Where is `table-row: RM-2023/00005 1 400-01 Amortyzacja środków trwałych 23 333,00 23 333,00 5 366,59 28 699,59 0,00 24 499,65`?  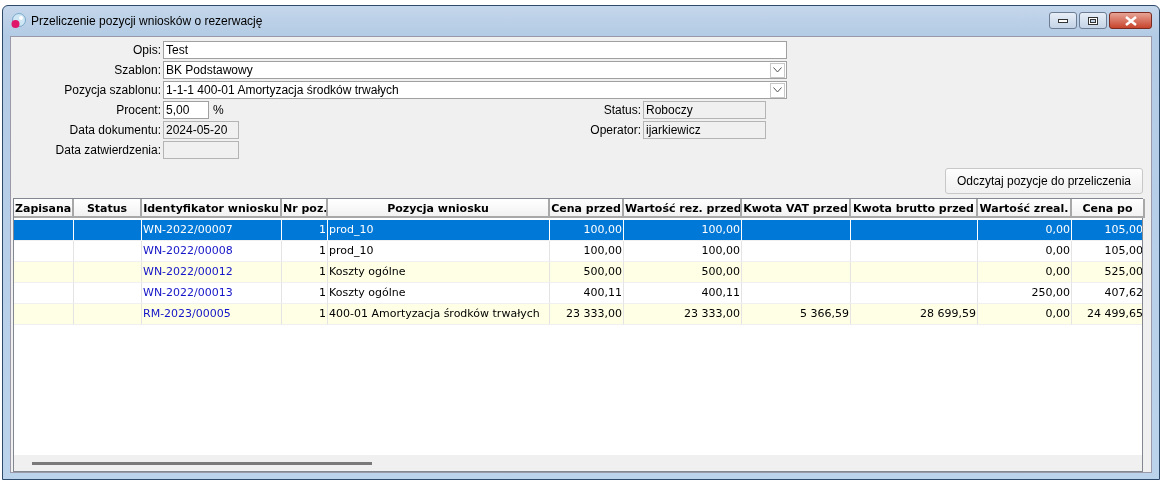
table-row: RM-2023/00005 1 400-01 Amortyzacja środków trwałych 23 333,00 23 333,00 5 366,59 28 699,59 0,00 24 499,65 is located at coordinates (578, 314).